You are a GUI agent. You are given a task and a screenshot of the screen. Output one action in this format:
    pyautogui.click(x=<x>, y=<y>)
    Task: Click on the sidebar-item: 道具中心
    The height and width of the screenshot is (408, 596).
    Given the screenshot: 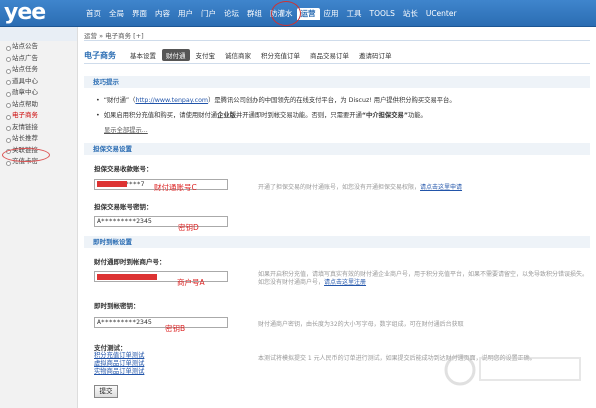 What is the action you would take?
    pyautogui.click(x=38, y=82)
    